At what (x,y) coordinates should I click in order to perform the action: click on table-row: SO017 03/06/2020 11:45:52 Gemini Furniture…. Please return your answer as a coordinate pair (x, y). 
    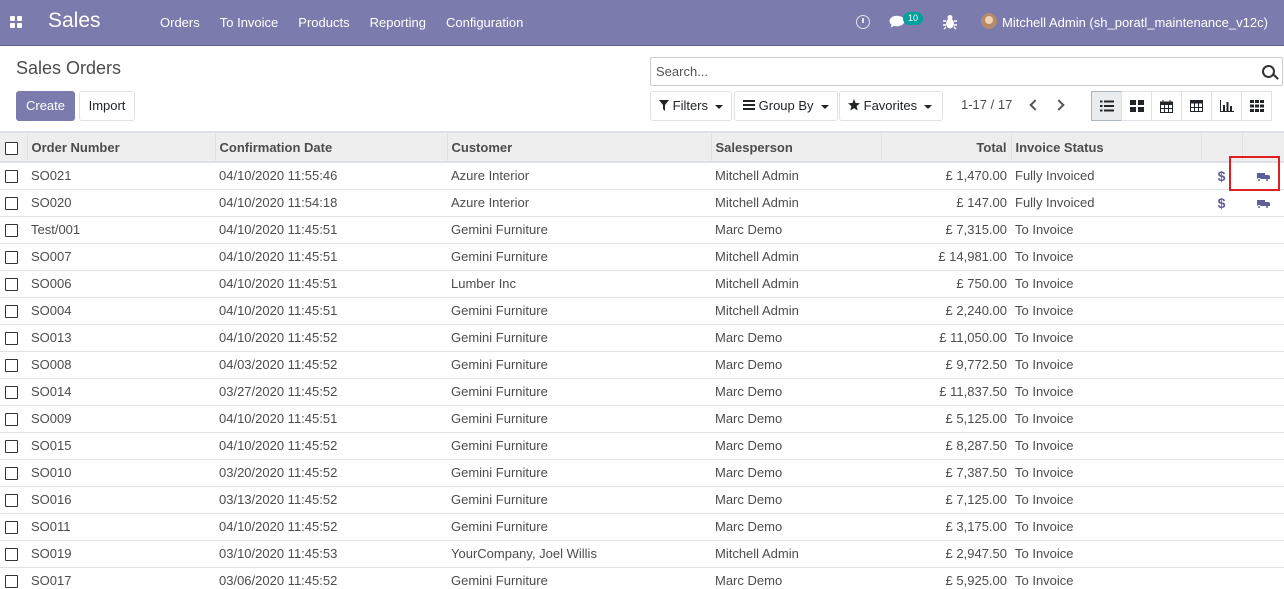
    Looking at the image, I should click on (642, 578).